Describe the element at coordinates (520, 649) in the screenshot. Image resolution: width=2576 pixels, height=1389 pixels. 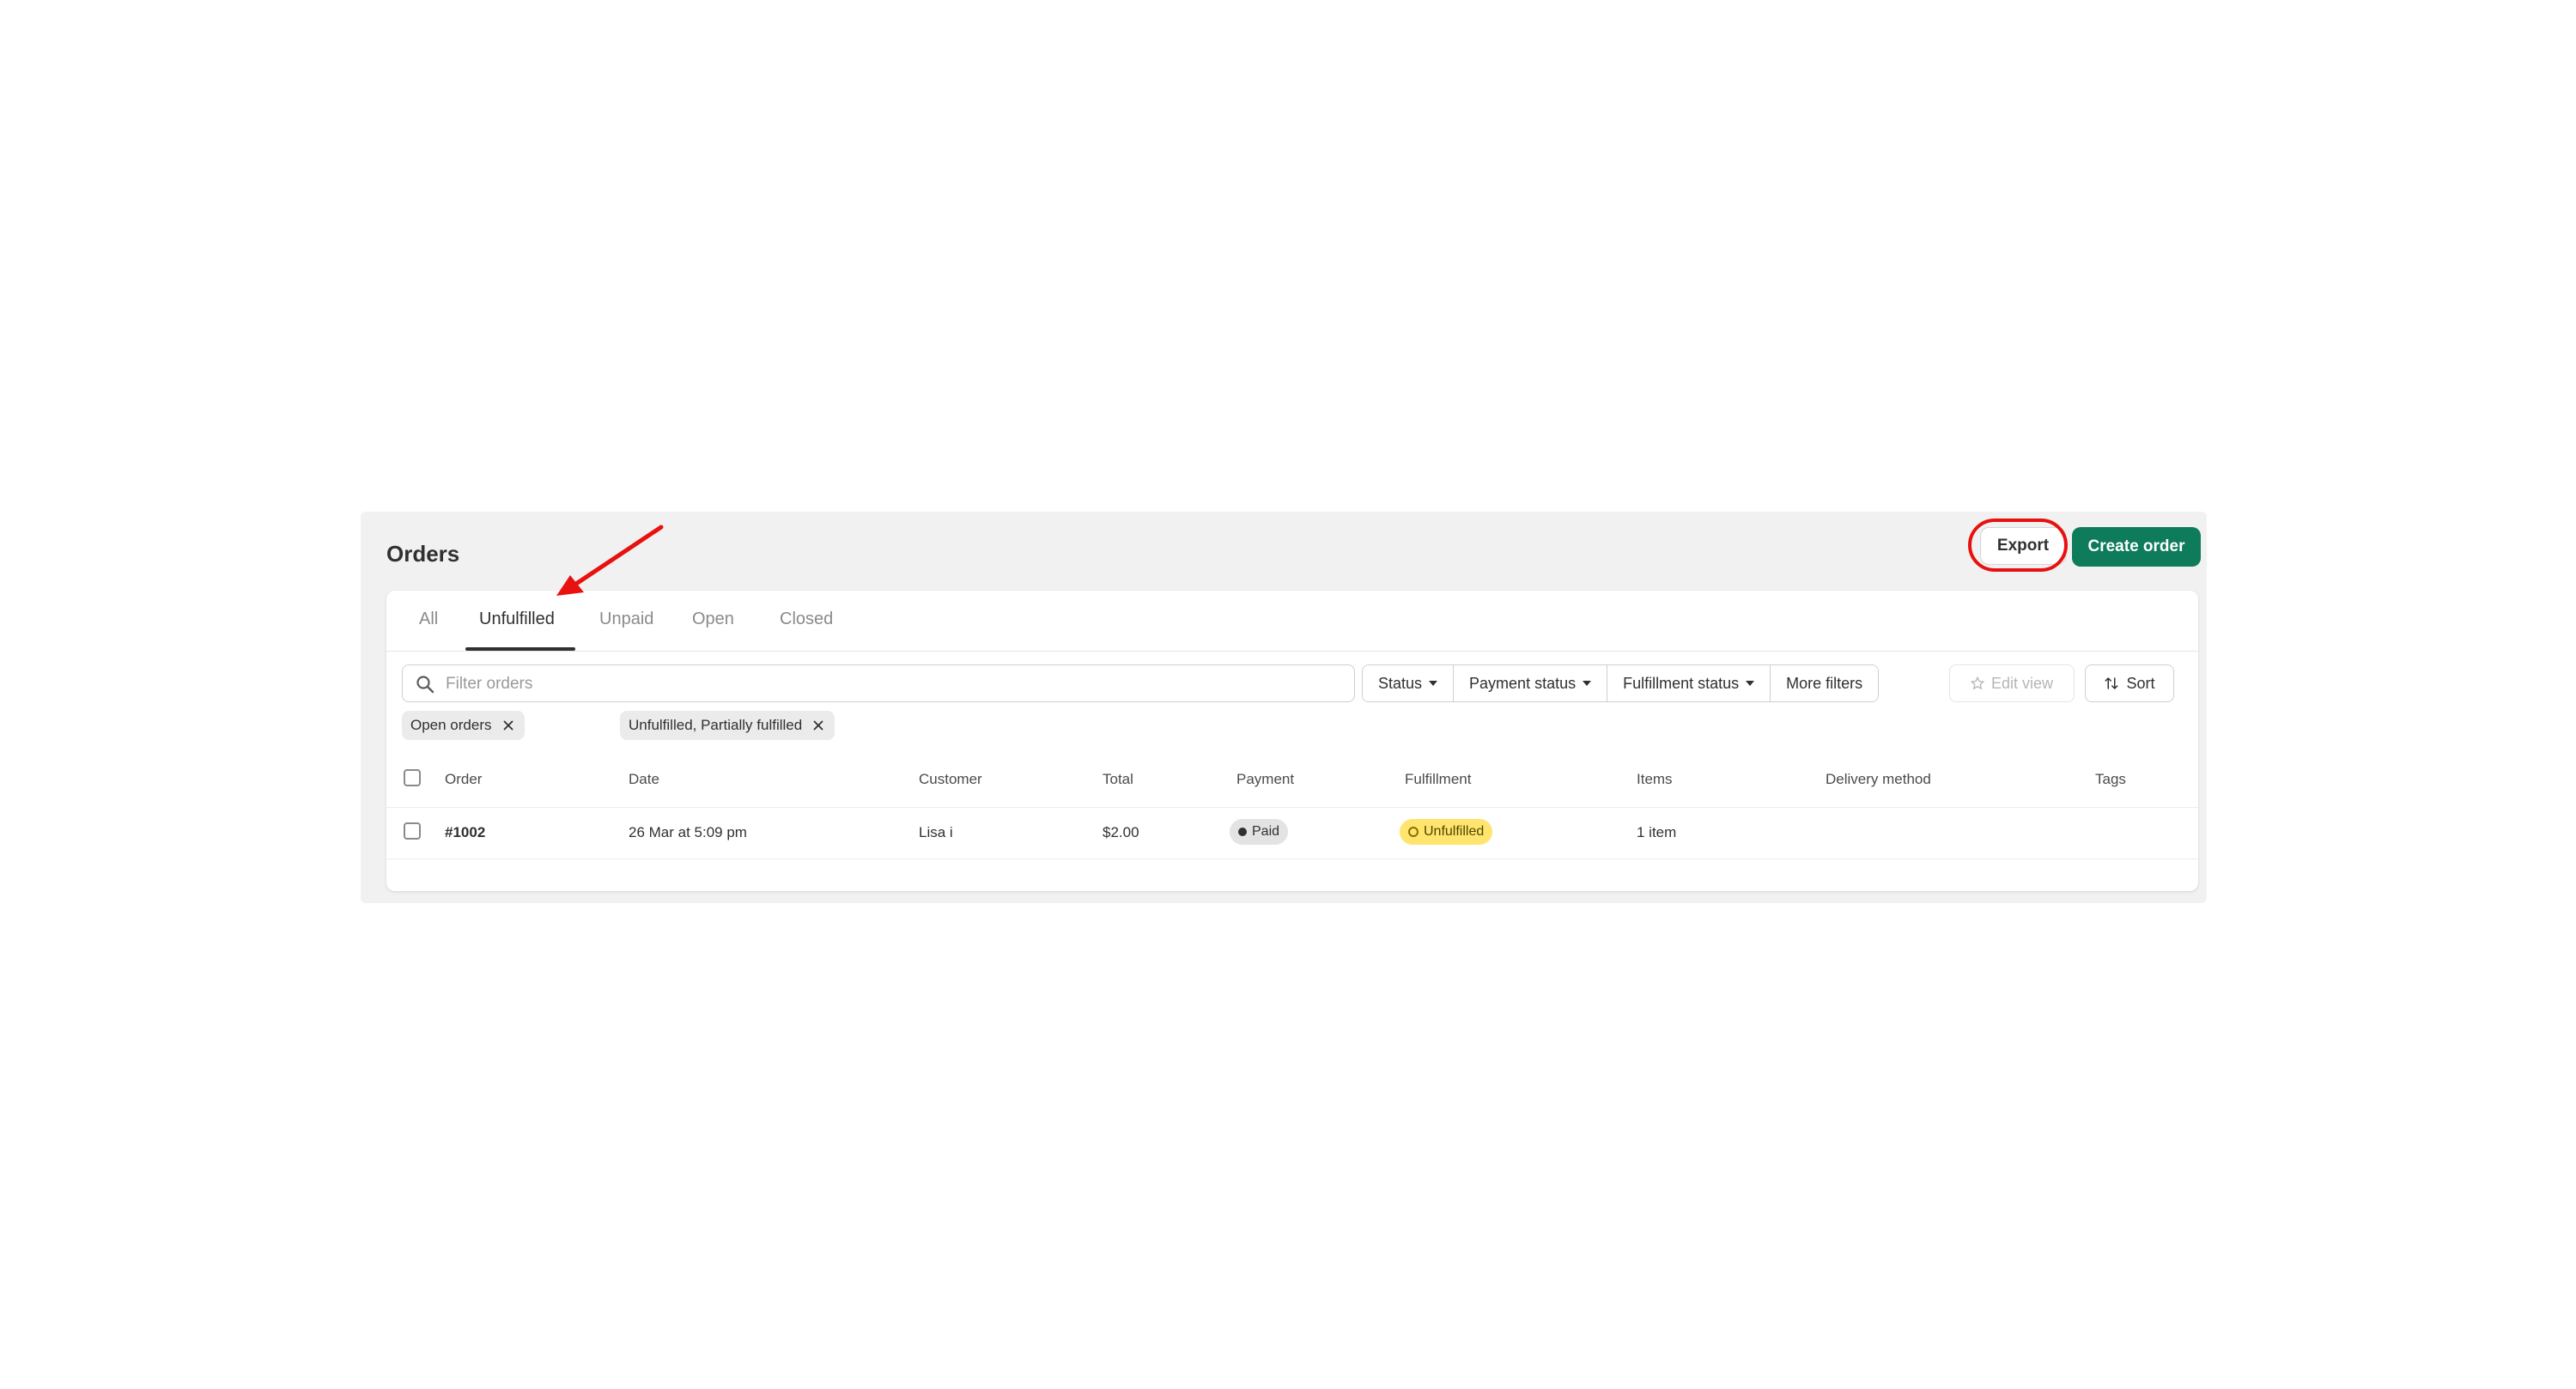
I see `active-tab-indicator` at that location.